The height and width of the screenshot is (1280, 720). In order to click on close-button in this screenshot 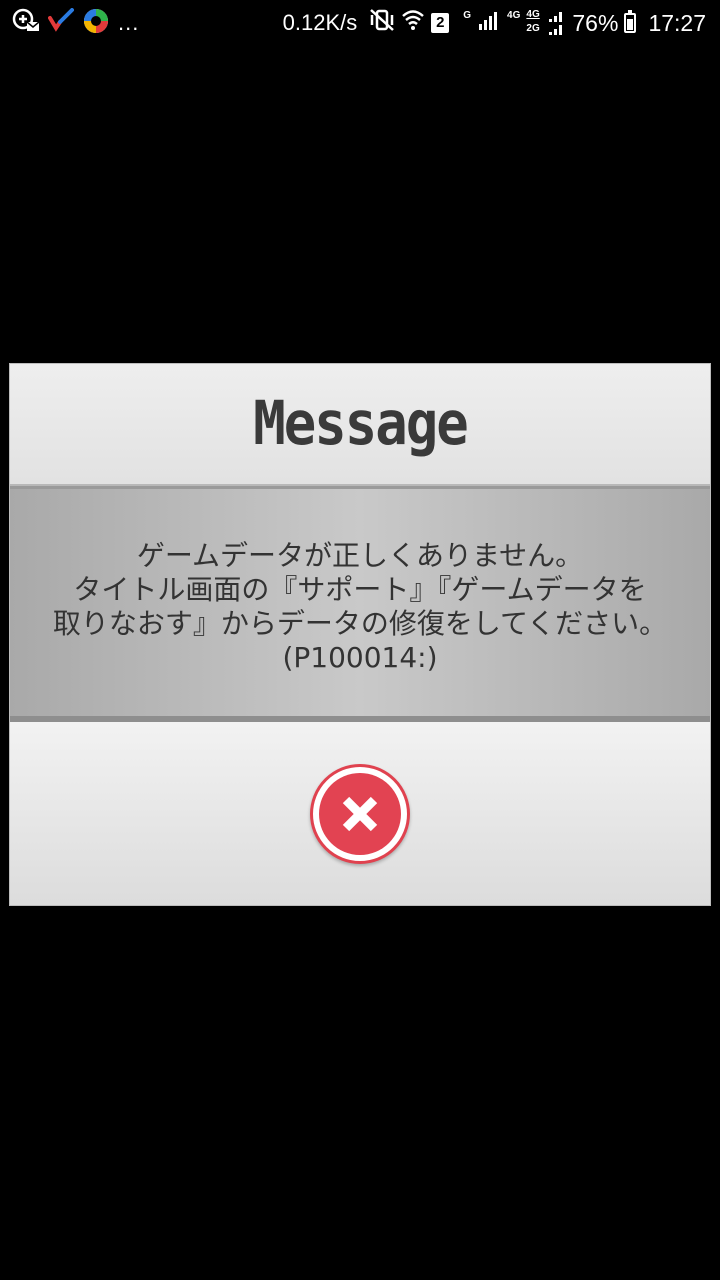, I will do `click(360, 814)`.